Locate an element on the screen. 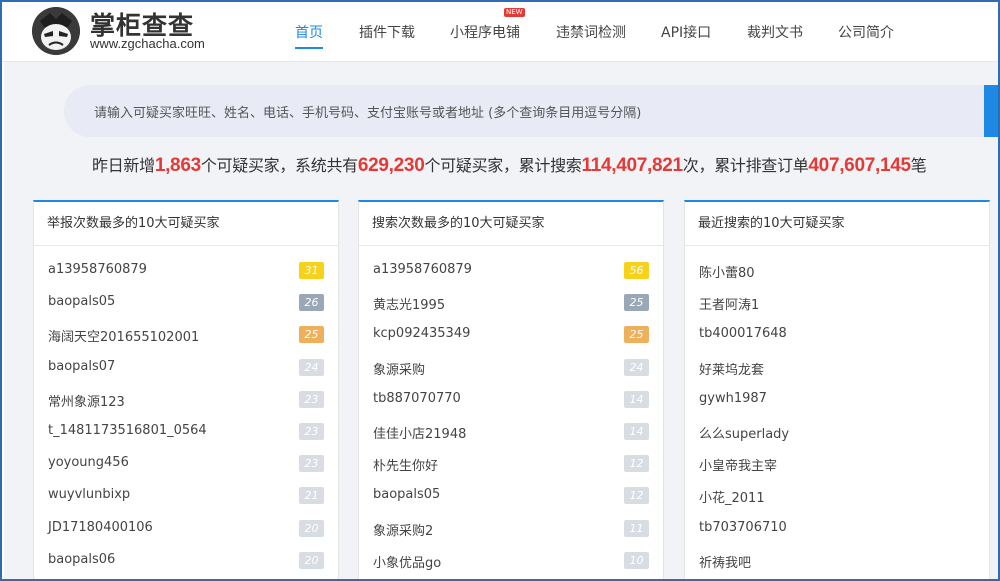 This screenshot has width=1000, height=581. list-item: baopals05 26 is located at coordinates (186, 302).